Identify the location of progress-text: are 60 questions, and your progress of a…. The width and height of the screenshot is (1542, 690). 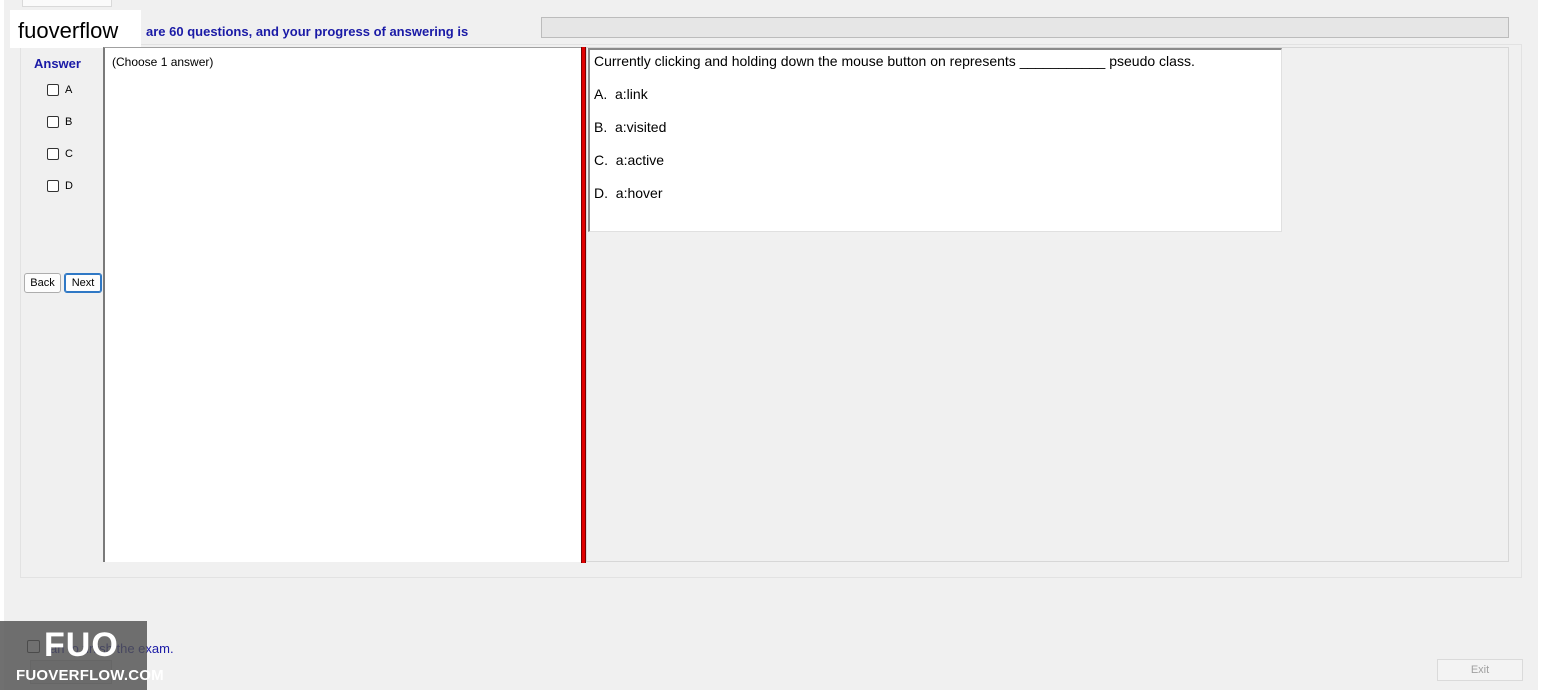
(307, 31).